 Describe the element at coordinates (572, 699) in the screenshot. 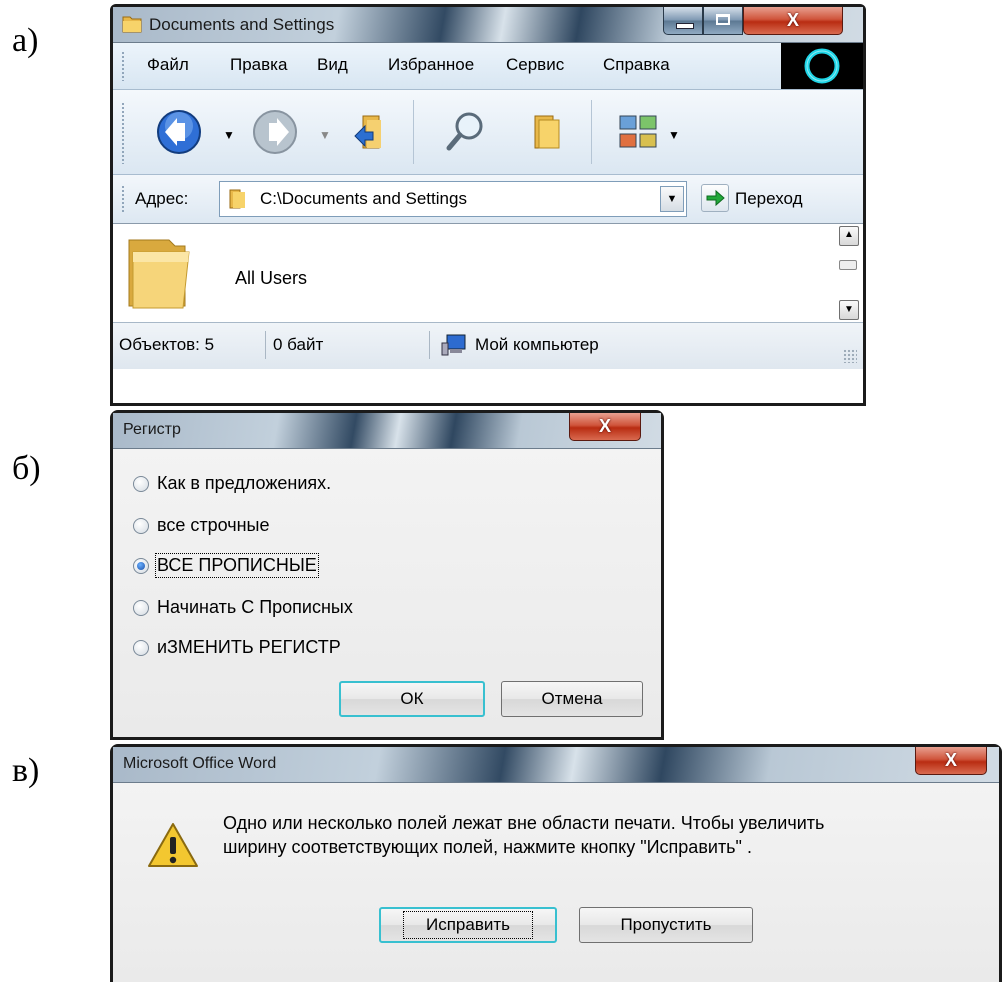

I see `cancel-button: Отмена` at that location.